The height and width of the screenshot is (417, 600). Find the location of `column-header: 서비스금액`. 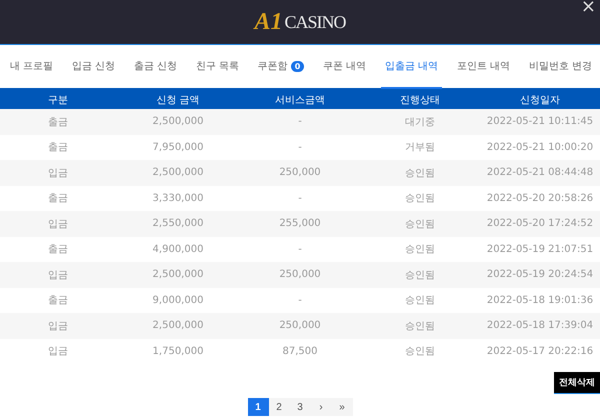

column-header: 서비스금액 is located at coordinates (300, 100).